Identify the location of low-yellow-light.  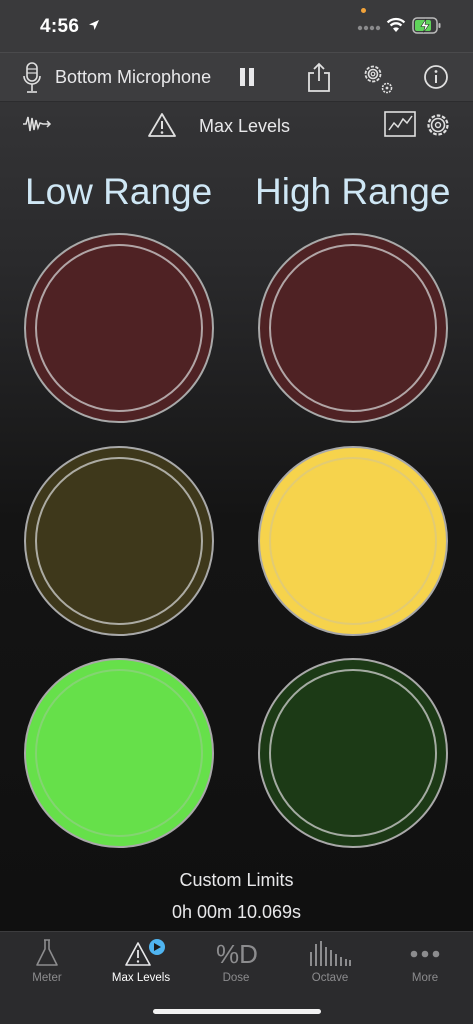
(119, 541).